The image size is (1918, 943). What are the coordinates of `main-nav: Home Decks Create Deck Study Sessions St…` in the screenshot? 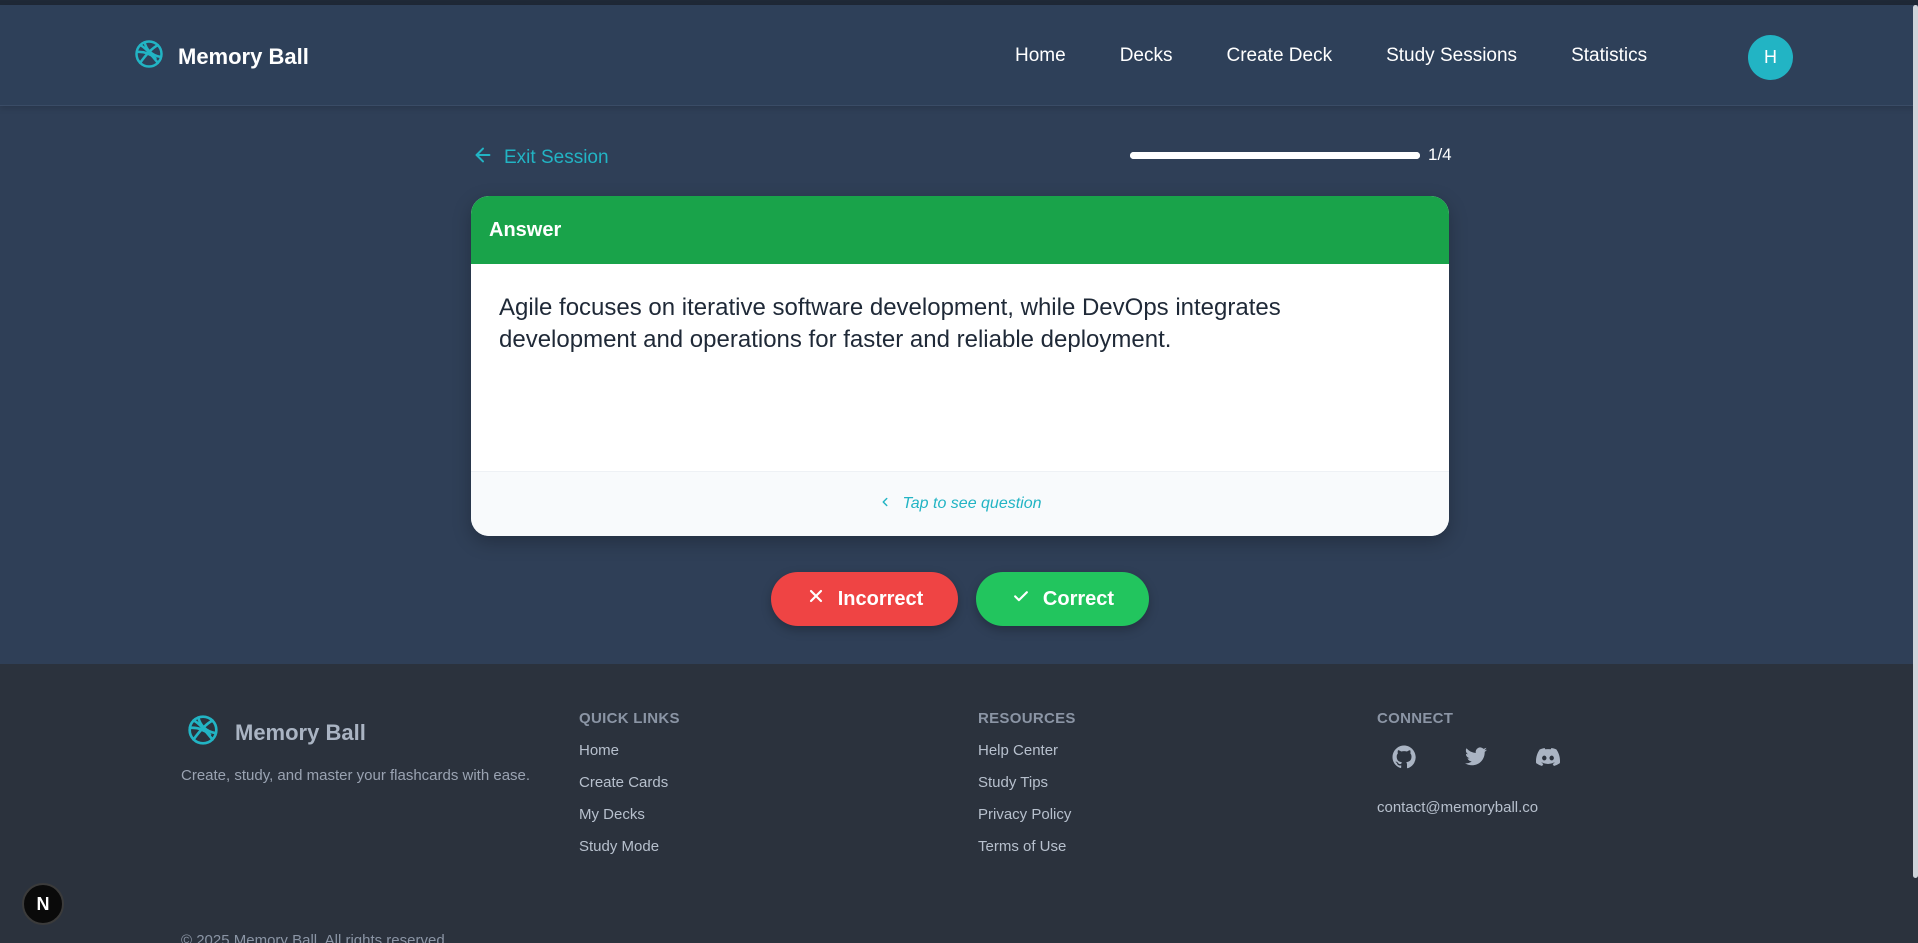 It's located at (1358, 56).